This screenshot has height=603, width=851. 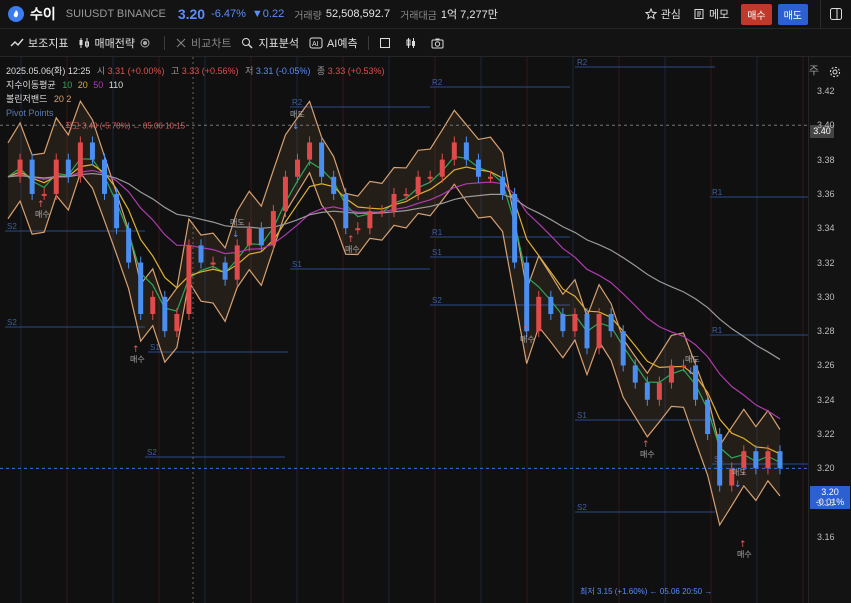 I want to click on buy-button: 매수, so click(x=756, y=14).